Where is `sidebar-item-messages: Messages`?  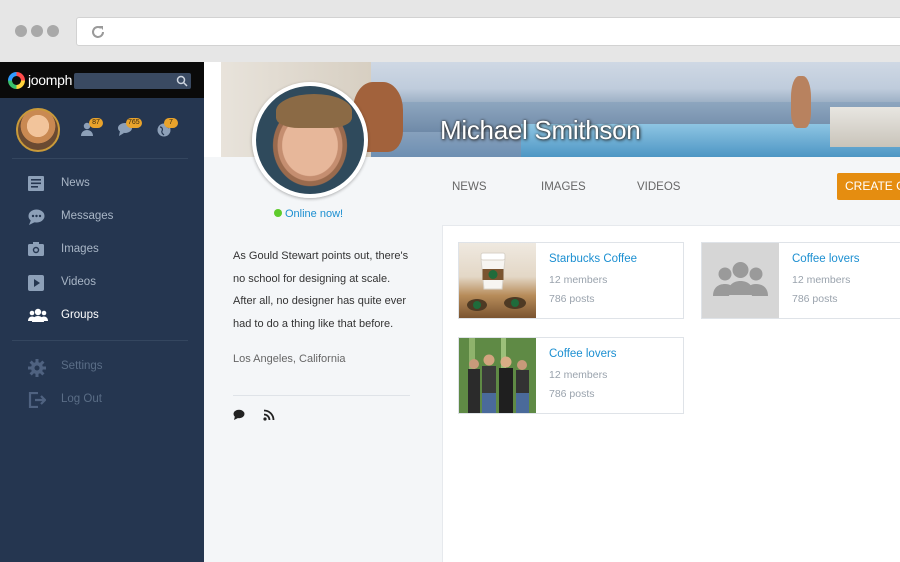 sidebar-item-messages: Messages is located at coordinates (106, 217).